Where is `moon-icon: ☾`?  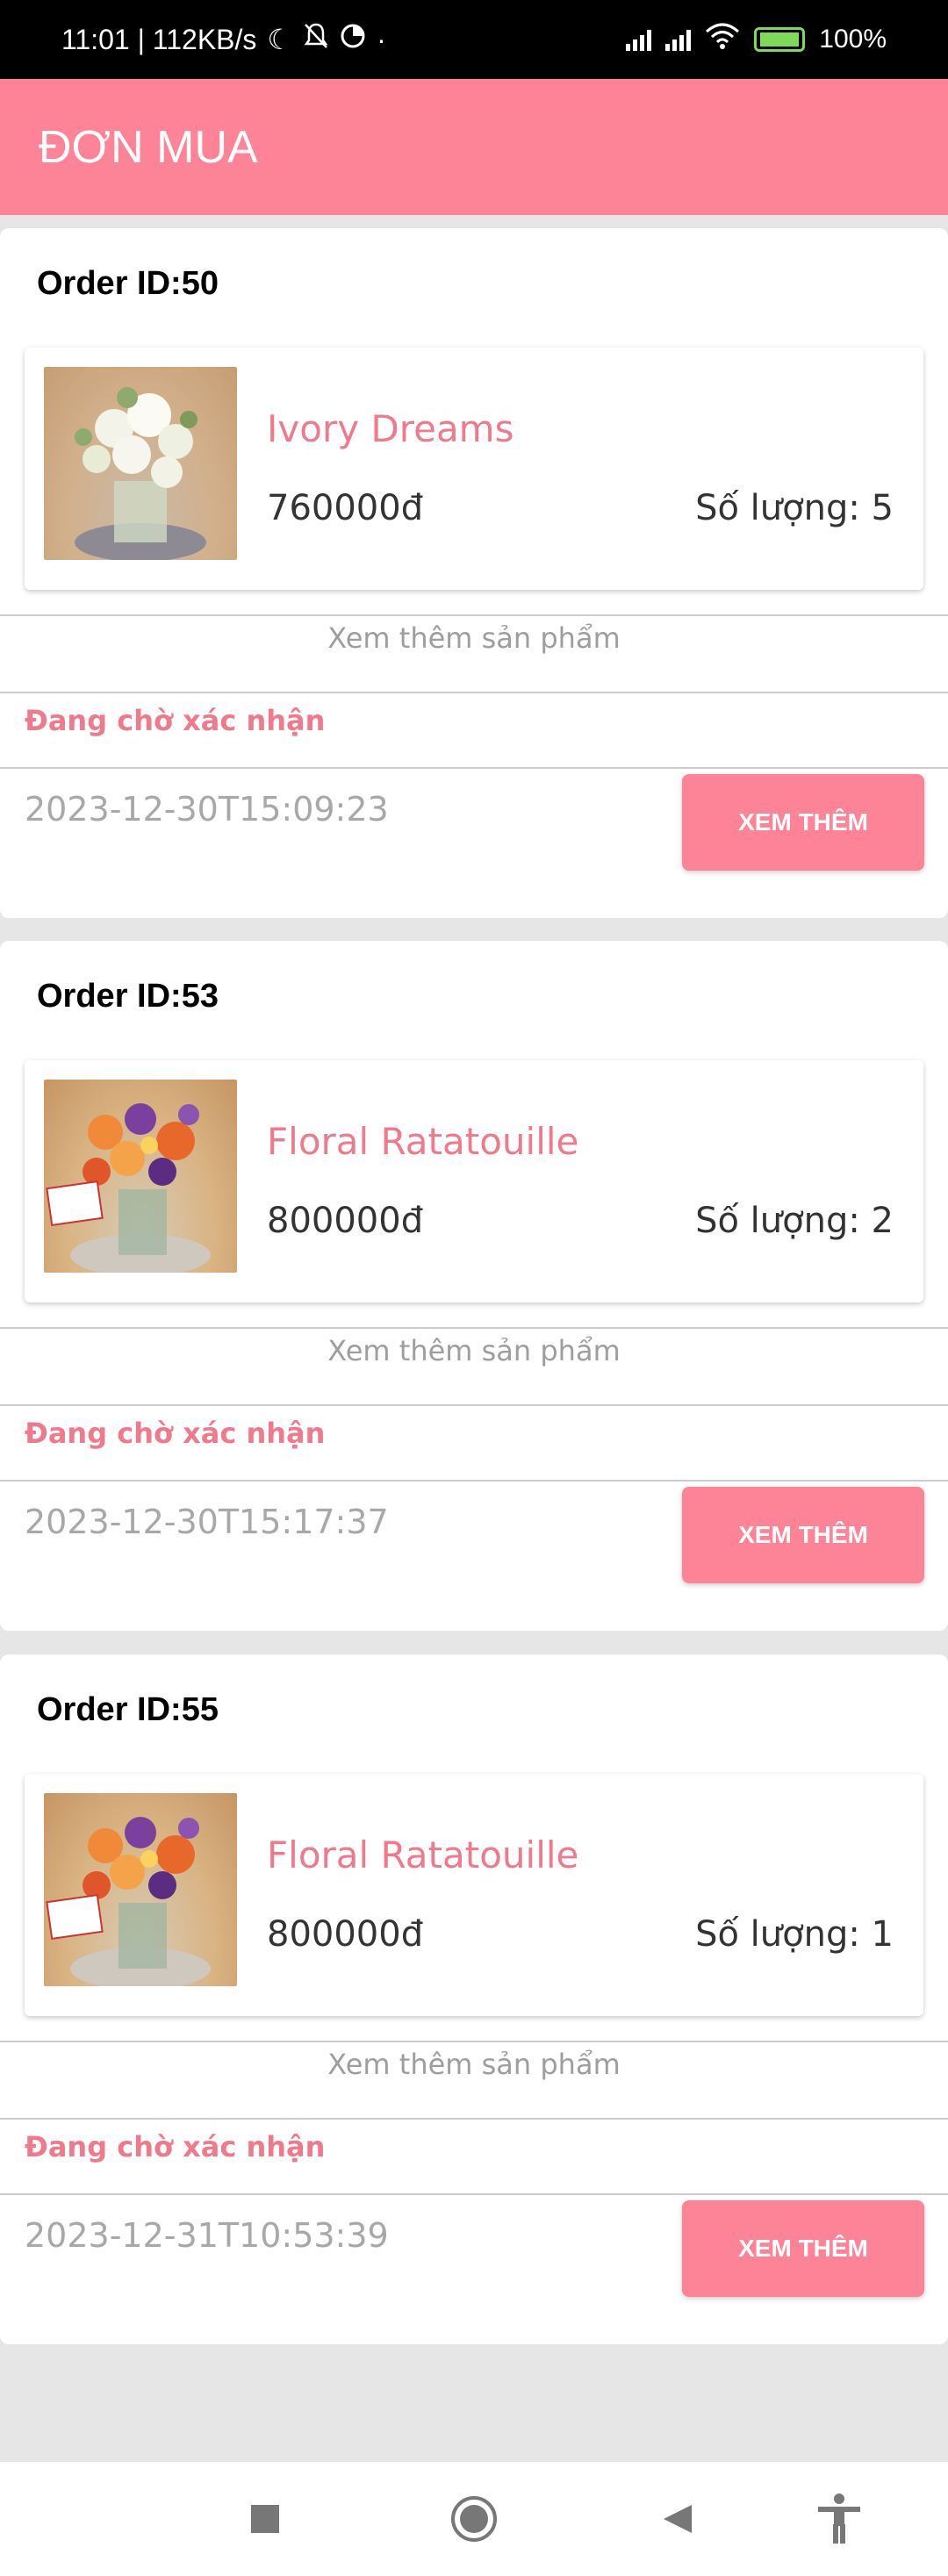 moon-icon: ☾ is located at coordinates (280, 39).